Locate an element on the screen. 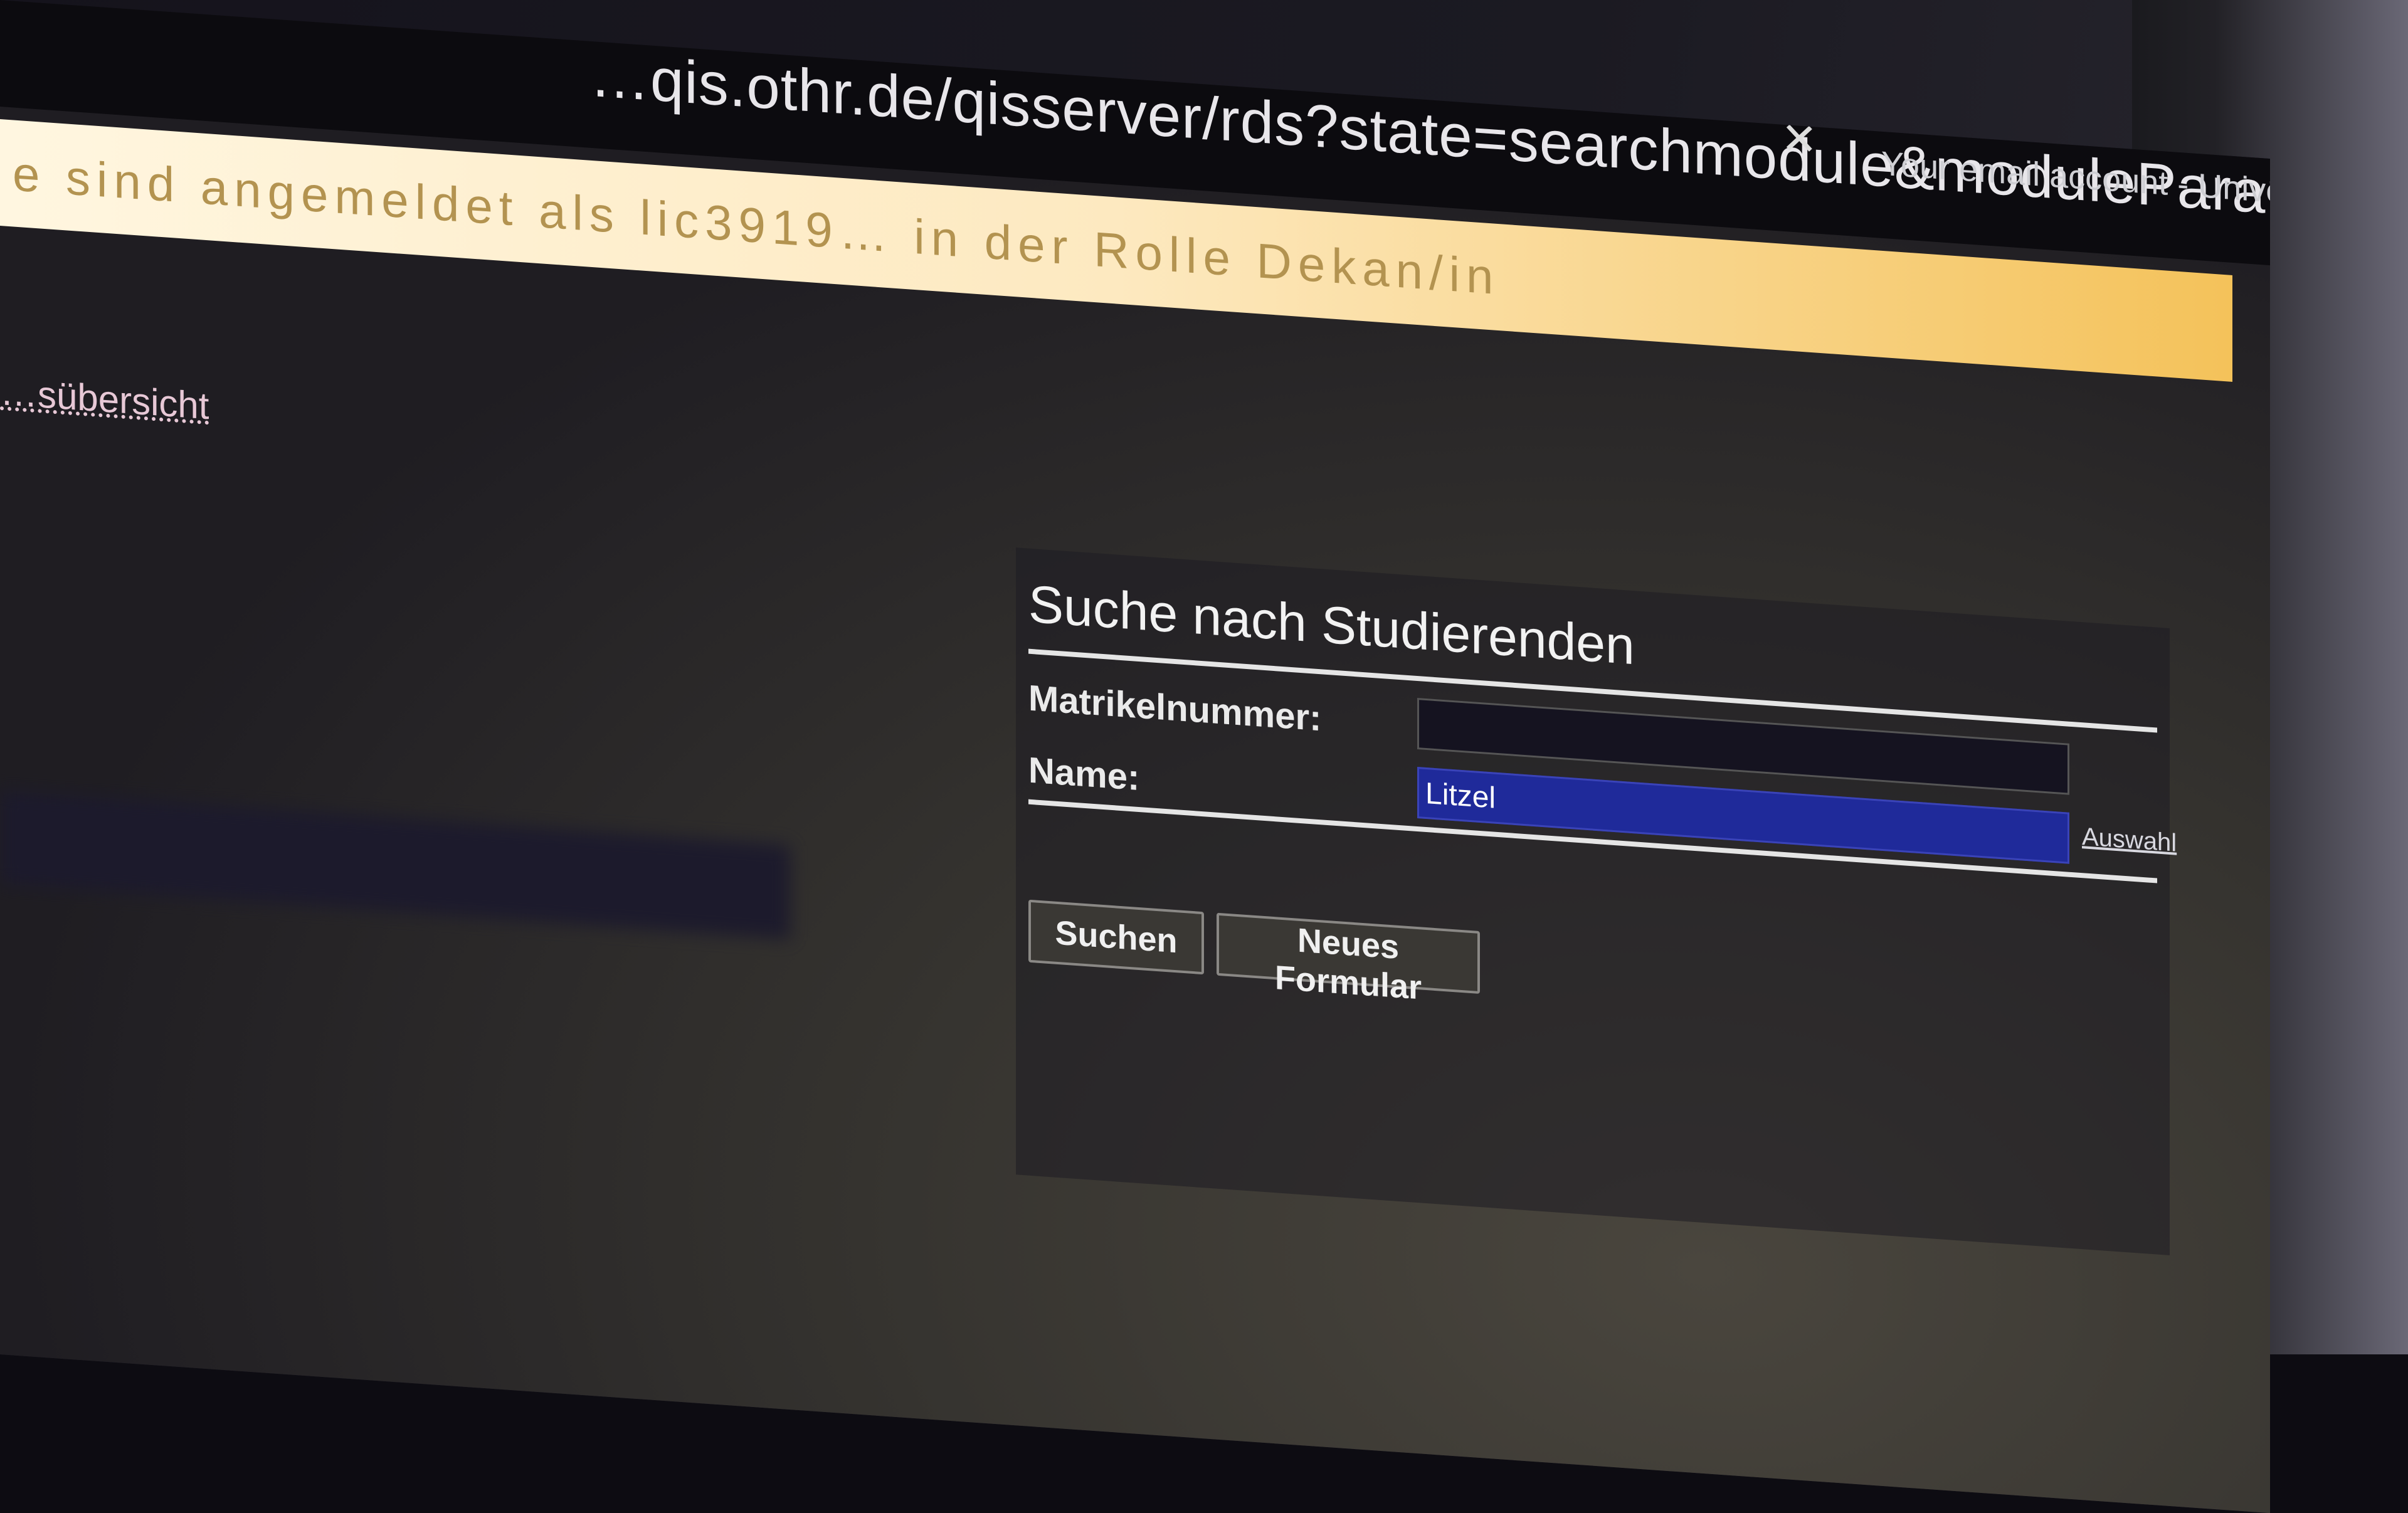 The image size is (2408, 1513). search-button: Suchen is located at coordinates (1116, 937).